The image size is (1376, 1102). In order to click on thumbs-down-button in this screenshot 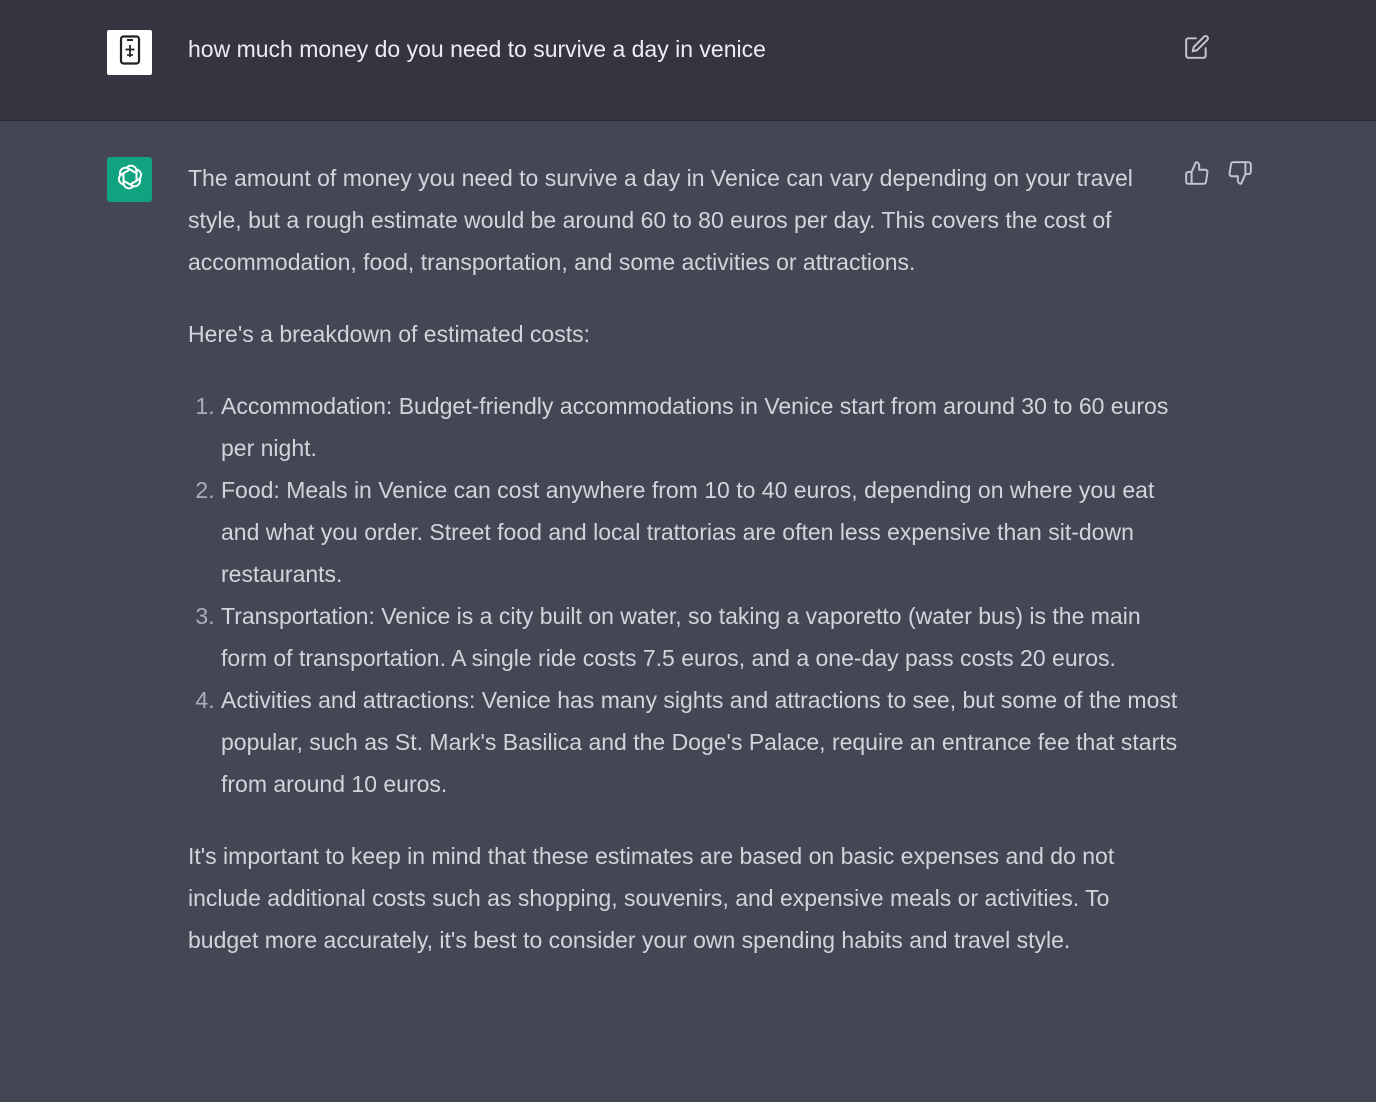, I will do `click(1240, 175)`.